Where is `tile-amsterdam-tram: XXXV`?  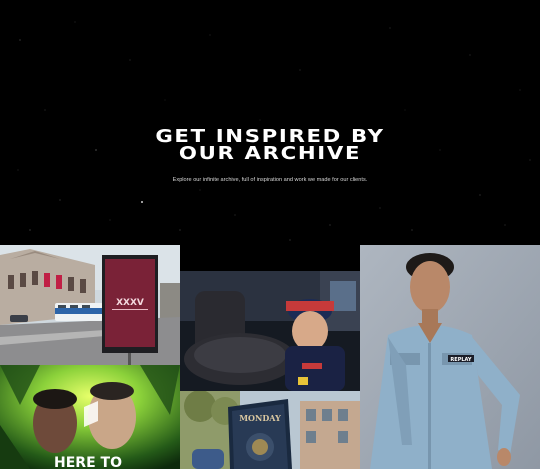
tile-amsterdam-tram: XXXV is located at coordinates (90, 305).